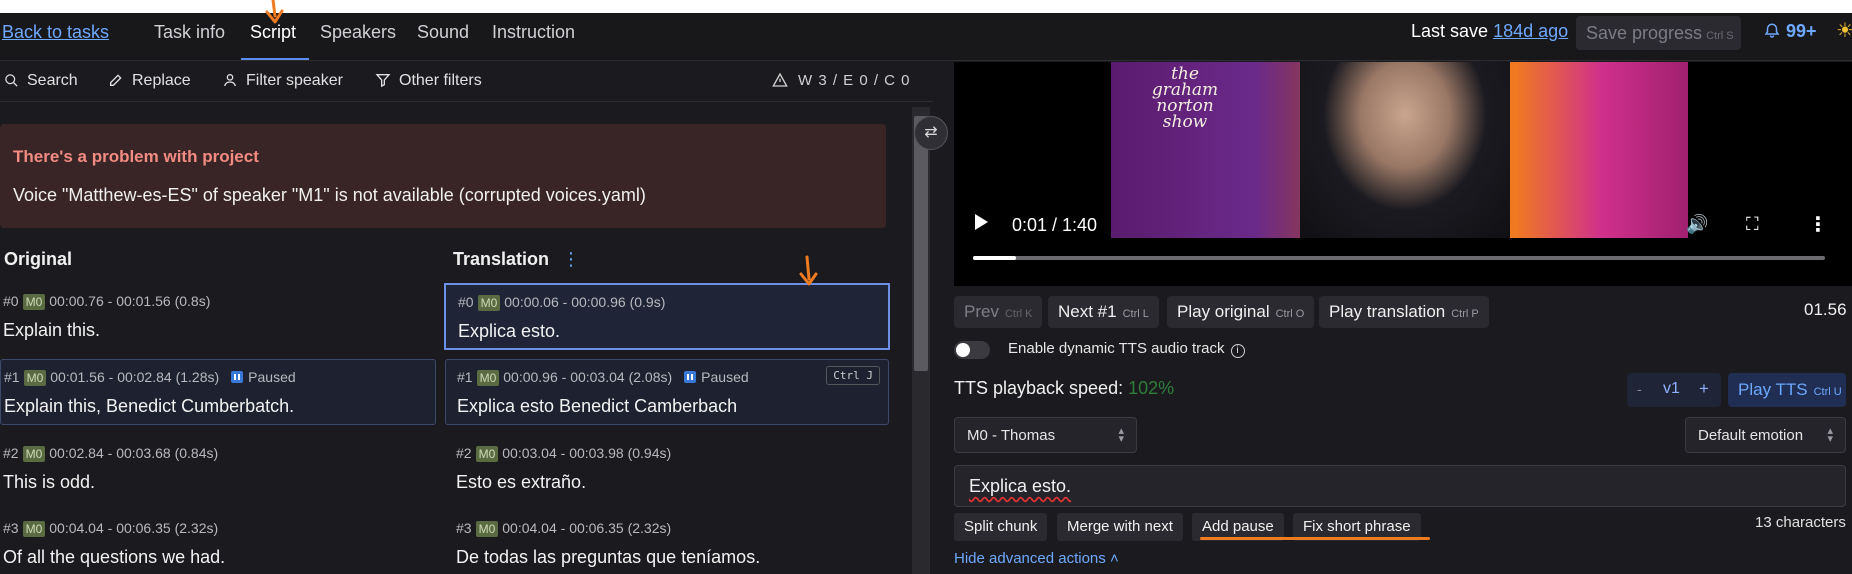 The height and width of the screenshot is (574, 1852). What do you see at coordinates (981, 222) in the screenshot?
I see `play-icon` at bounding box center [981, 222].